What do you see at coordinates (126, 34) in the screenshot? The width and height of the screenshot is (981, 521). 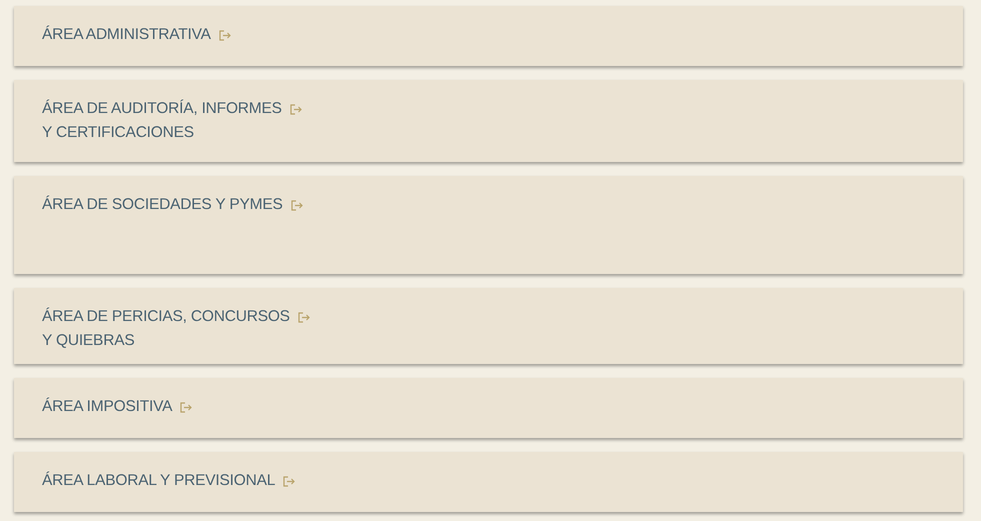 I see `area-title: ÁREA ADMINISTRATIVA` at bounding box center [126, 34].